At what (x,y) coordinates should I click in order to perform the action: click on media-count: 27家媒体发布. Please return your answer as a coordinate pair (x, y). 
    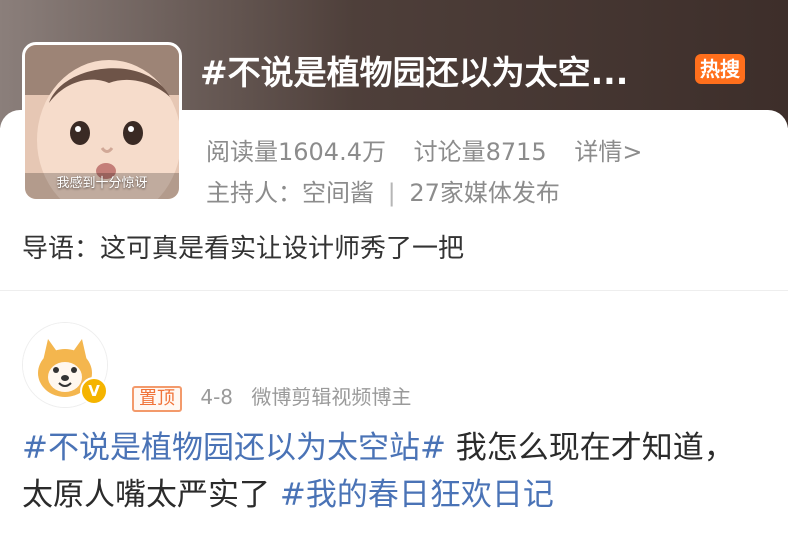
    Looking at the image, I should click on (484, 193).